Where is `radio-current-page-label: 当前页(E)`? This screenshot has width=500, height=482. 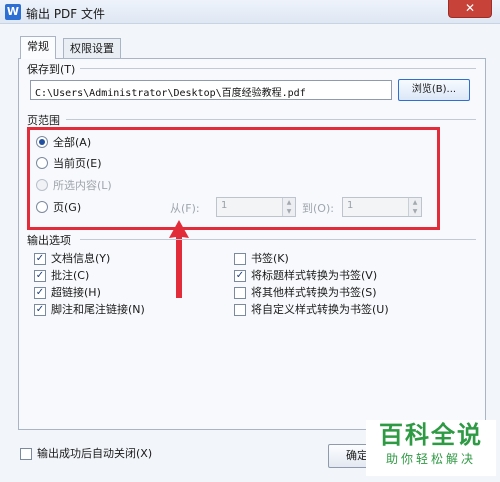
radio-current-page-label: 当前页(E) is located at coordinates (77, 163).